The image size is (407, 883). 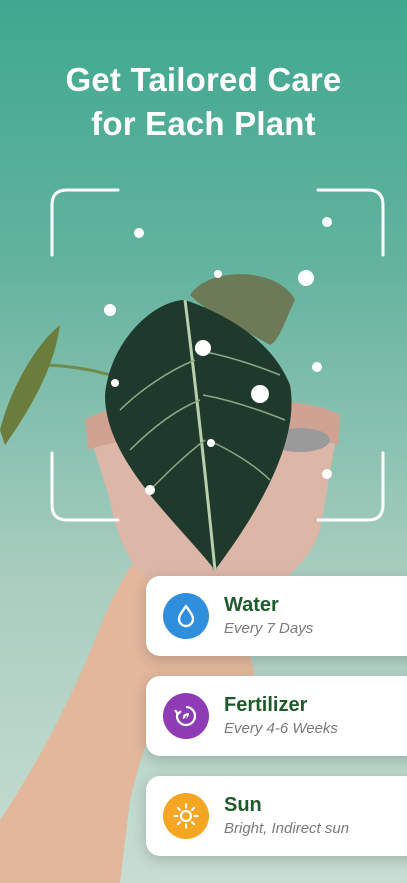 What do you see at coordinates (287, 828) in the screenshot?
I see `care-card-subtitle: Bright, Indirect sun` at bounding box center [287, 828].